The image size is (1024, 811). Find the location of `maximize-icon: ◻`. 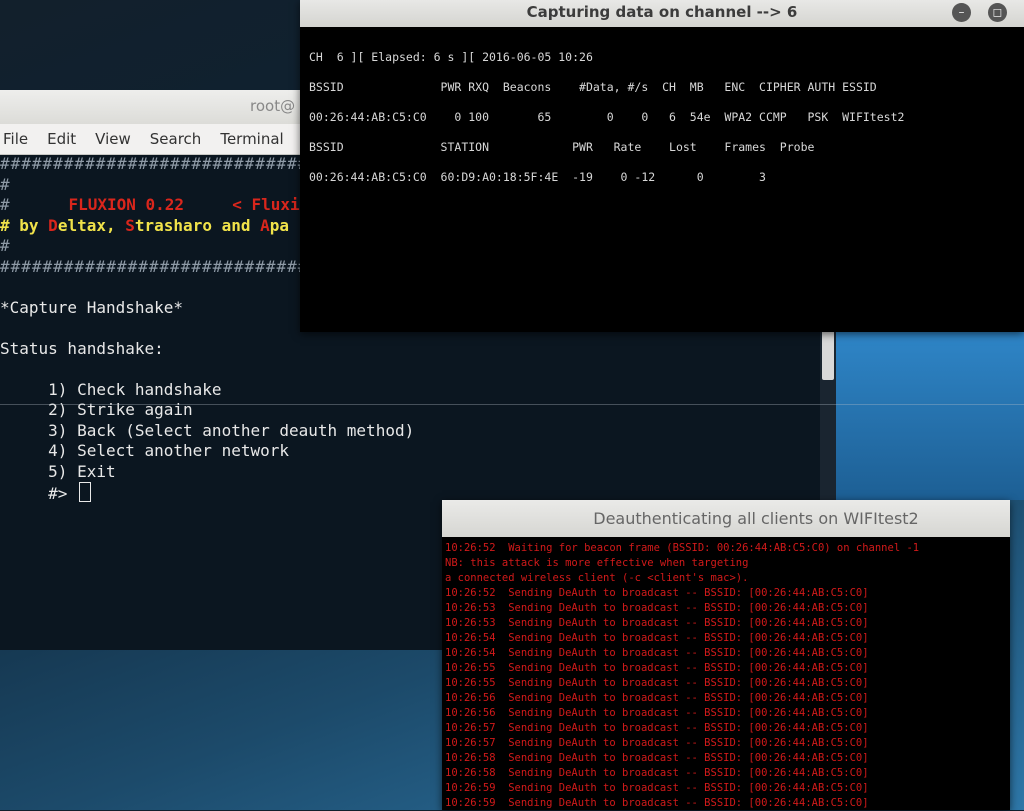

maximize-icon: ◻ is located at coordinates (997, 12).